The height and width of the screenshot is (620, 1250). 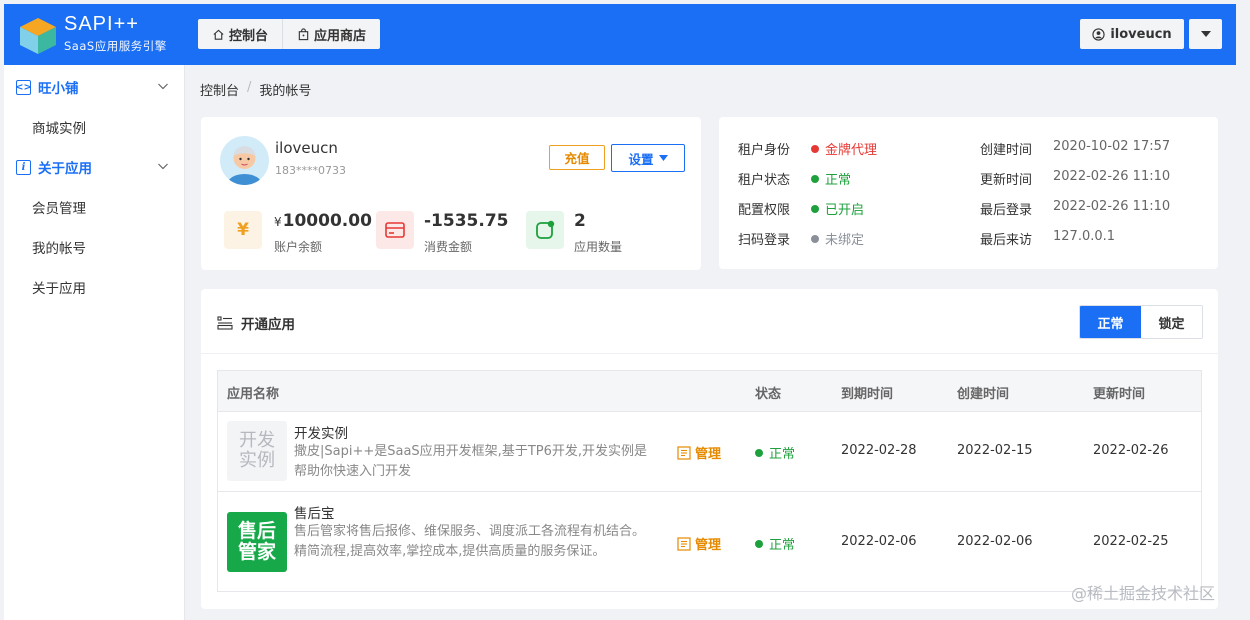 What do you see at coordinates (323, 221) in the screenshot?
I see `balance-value: ¥10000.00` at bounding box center [323, 221].